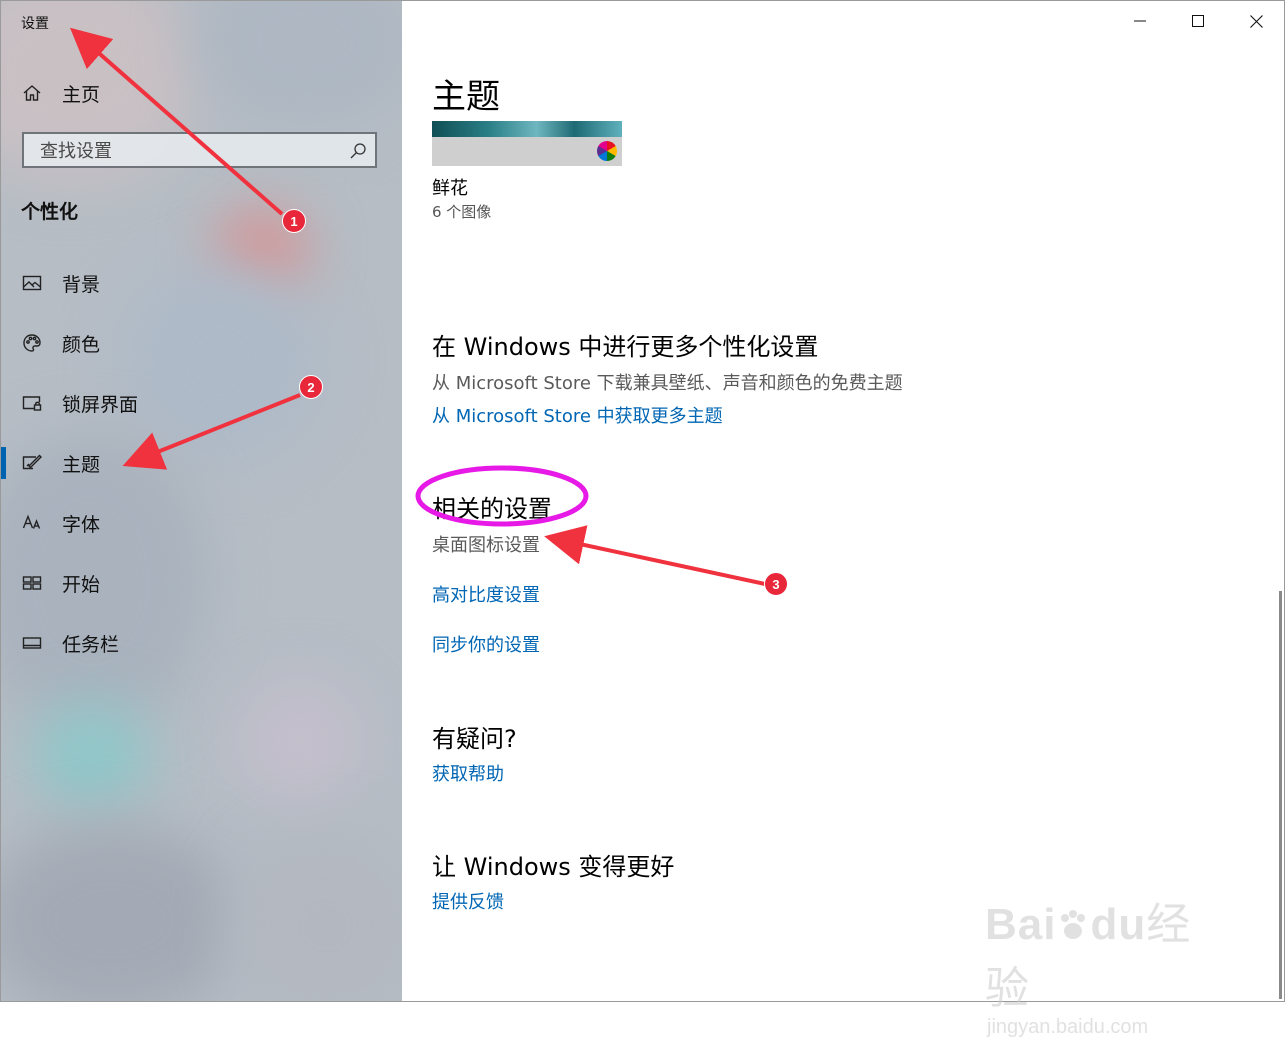 This screenshot has width=1285, height=1039. I want to click on close-button, so click(1256, 21).